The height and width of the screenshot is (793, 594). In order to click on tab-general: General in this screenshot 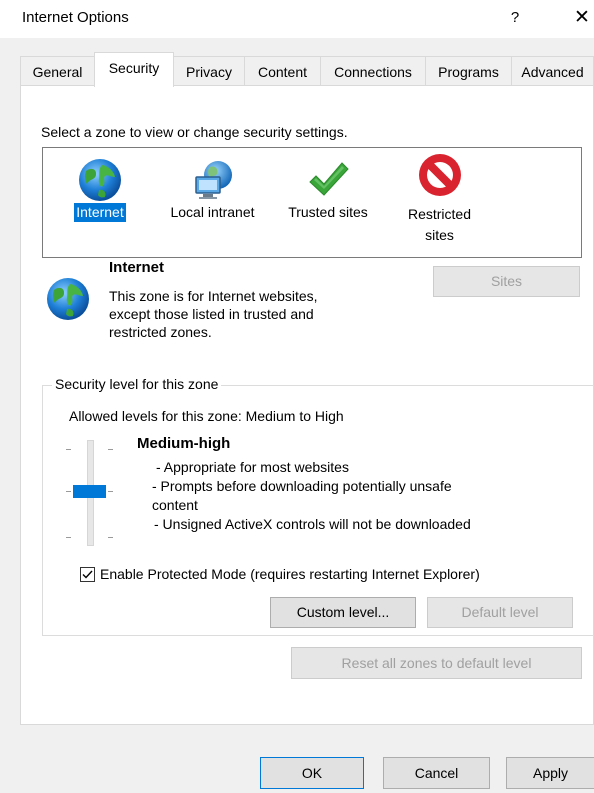, I will do `click(57, 71)`.